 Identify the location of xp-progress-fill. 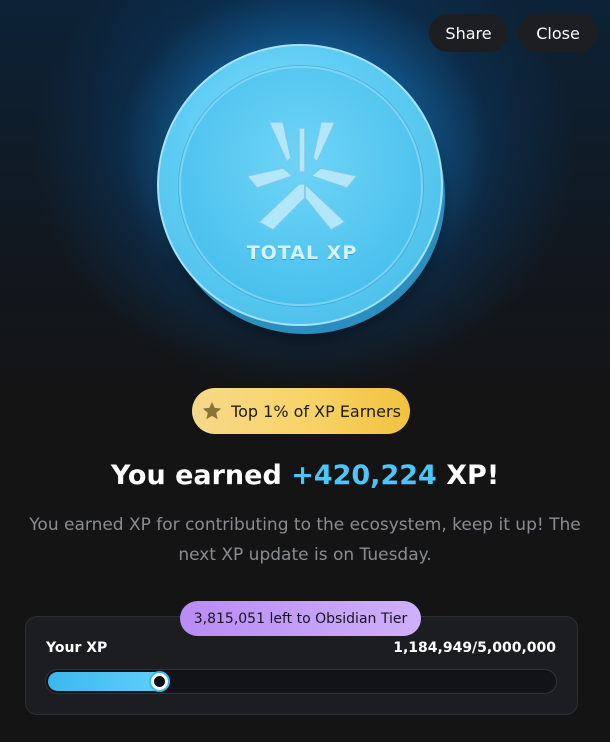
(108, 681).